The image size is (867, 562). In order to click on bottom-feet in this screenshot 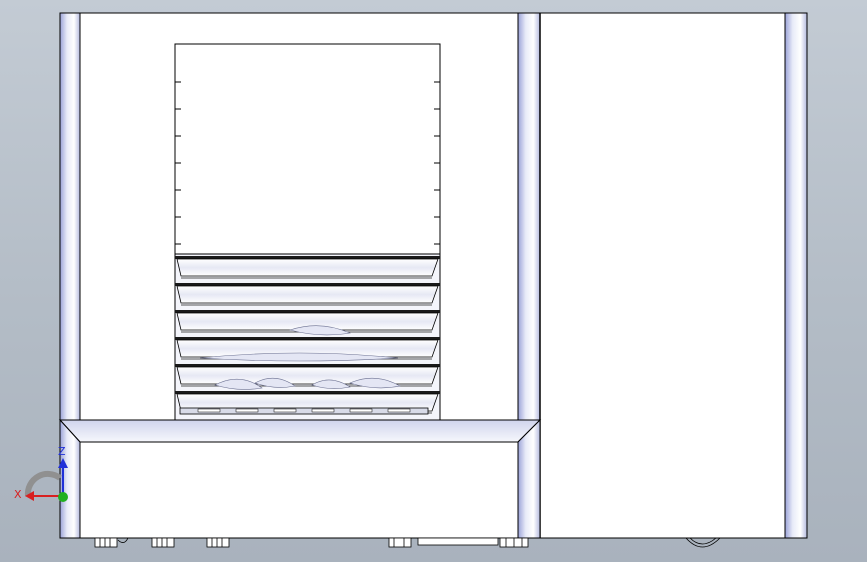, I will do `click(407, 542)`.